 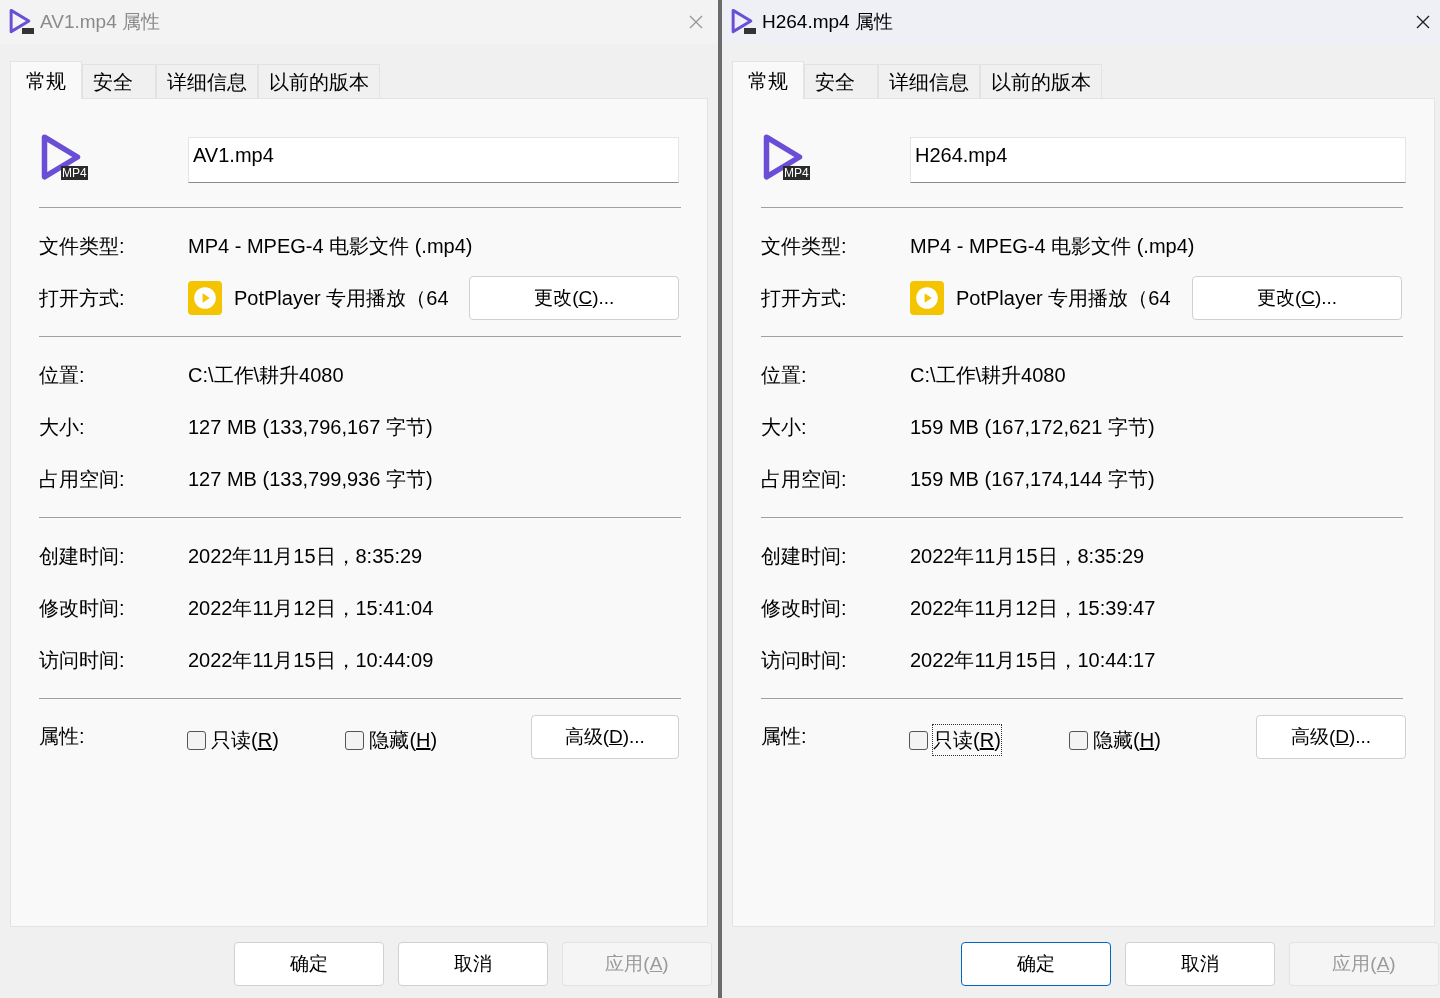 What do you see at coordinates (1033, 660) in the screenshot?
I see `field-value: 2022年11月15日，10:44:17` at bounding box center [1033, 660].